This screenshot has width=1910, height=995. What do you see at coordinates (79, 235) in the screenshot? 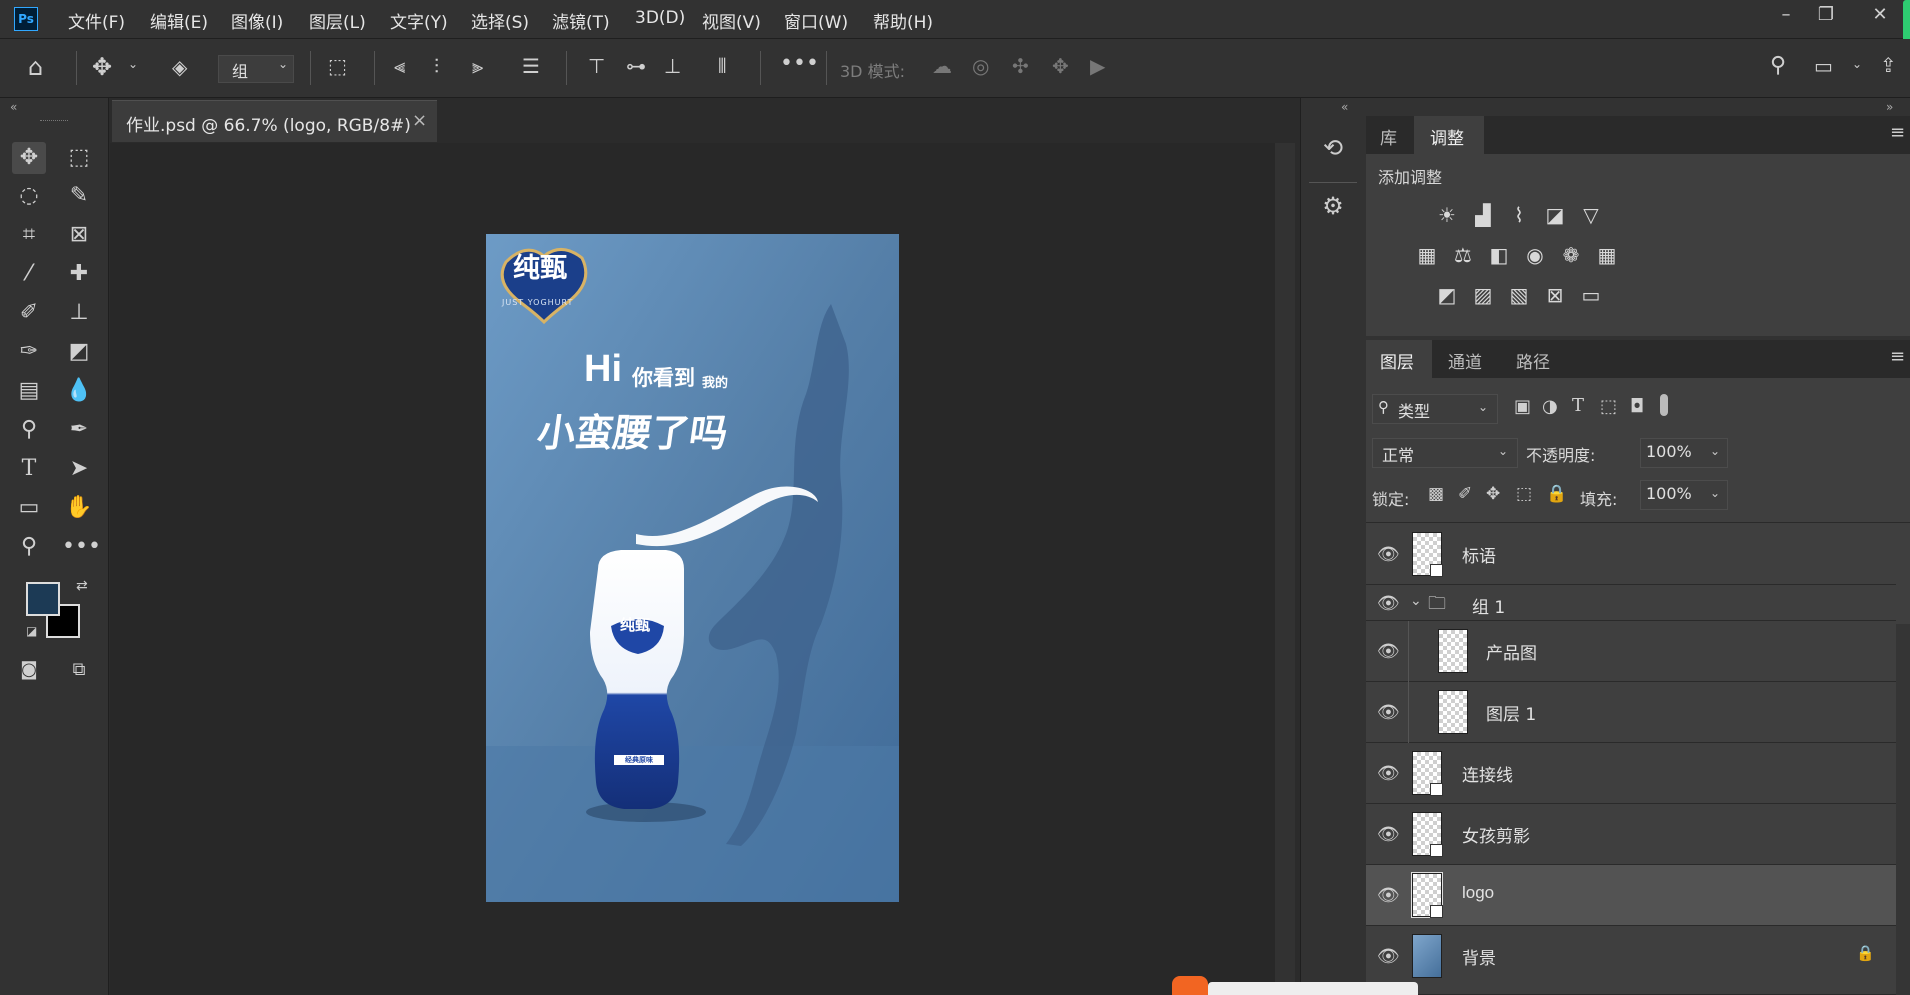
I see `frame-tool-icon: ⊠` at bounding box center [79, 235].